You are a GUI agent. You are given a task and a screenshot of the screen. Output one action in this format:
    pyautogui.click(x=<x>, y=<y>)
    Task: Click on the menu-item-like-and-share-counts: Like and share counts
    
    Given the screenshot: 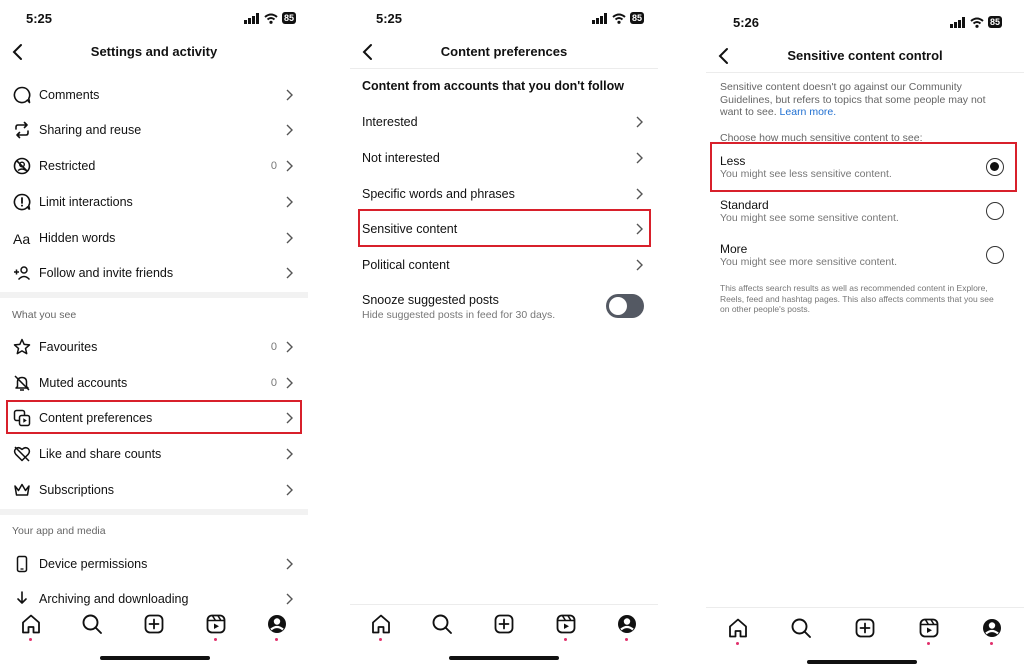 What is the action you would take?
    pyautogui.click(x=154, y=454)
    